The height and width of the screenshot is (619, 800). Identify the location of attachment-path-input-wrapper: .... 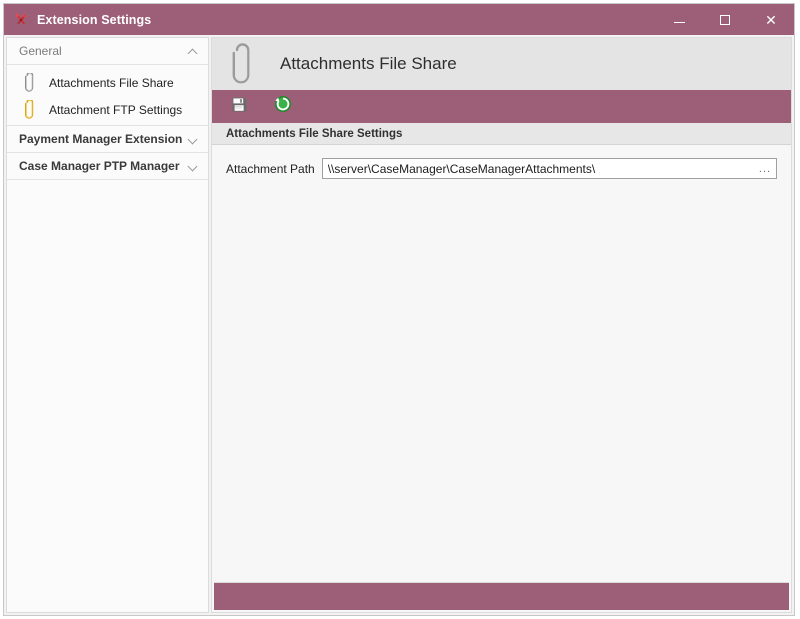
(549, 168).